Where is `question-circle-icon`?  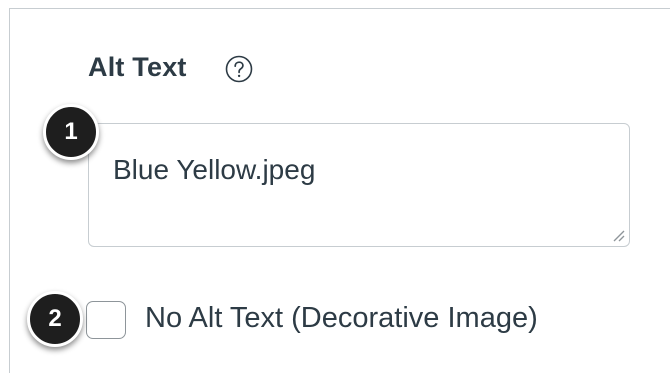
question-circle-icon is located at coordinates (239, 69).